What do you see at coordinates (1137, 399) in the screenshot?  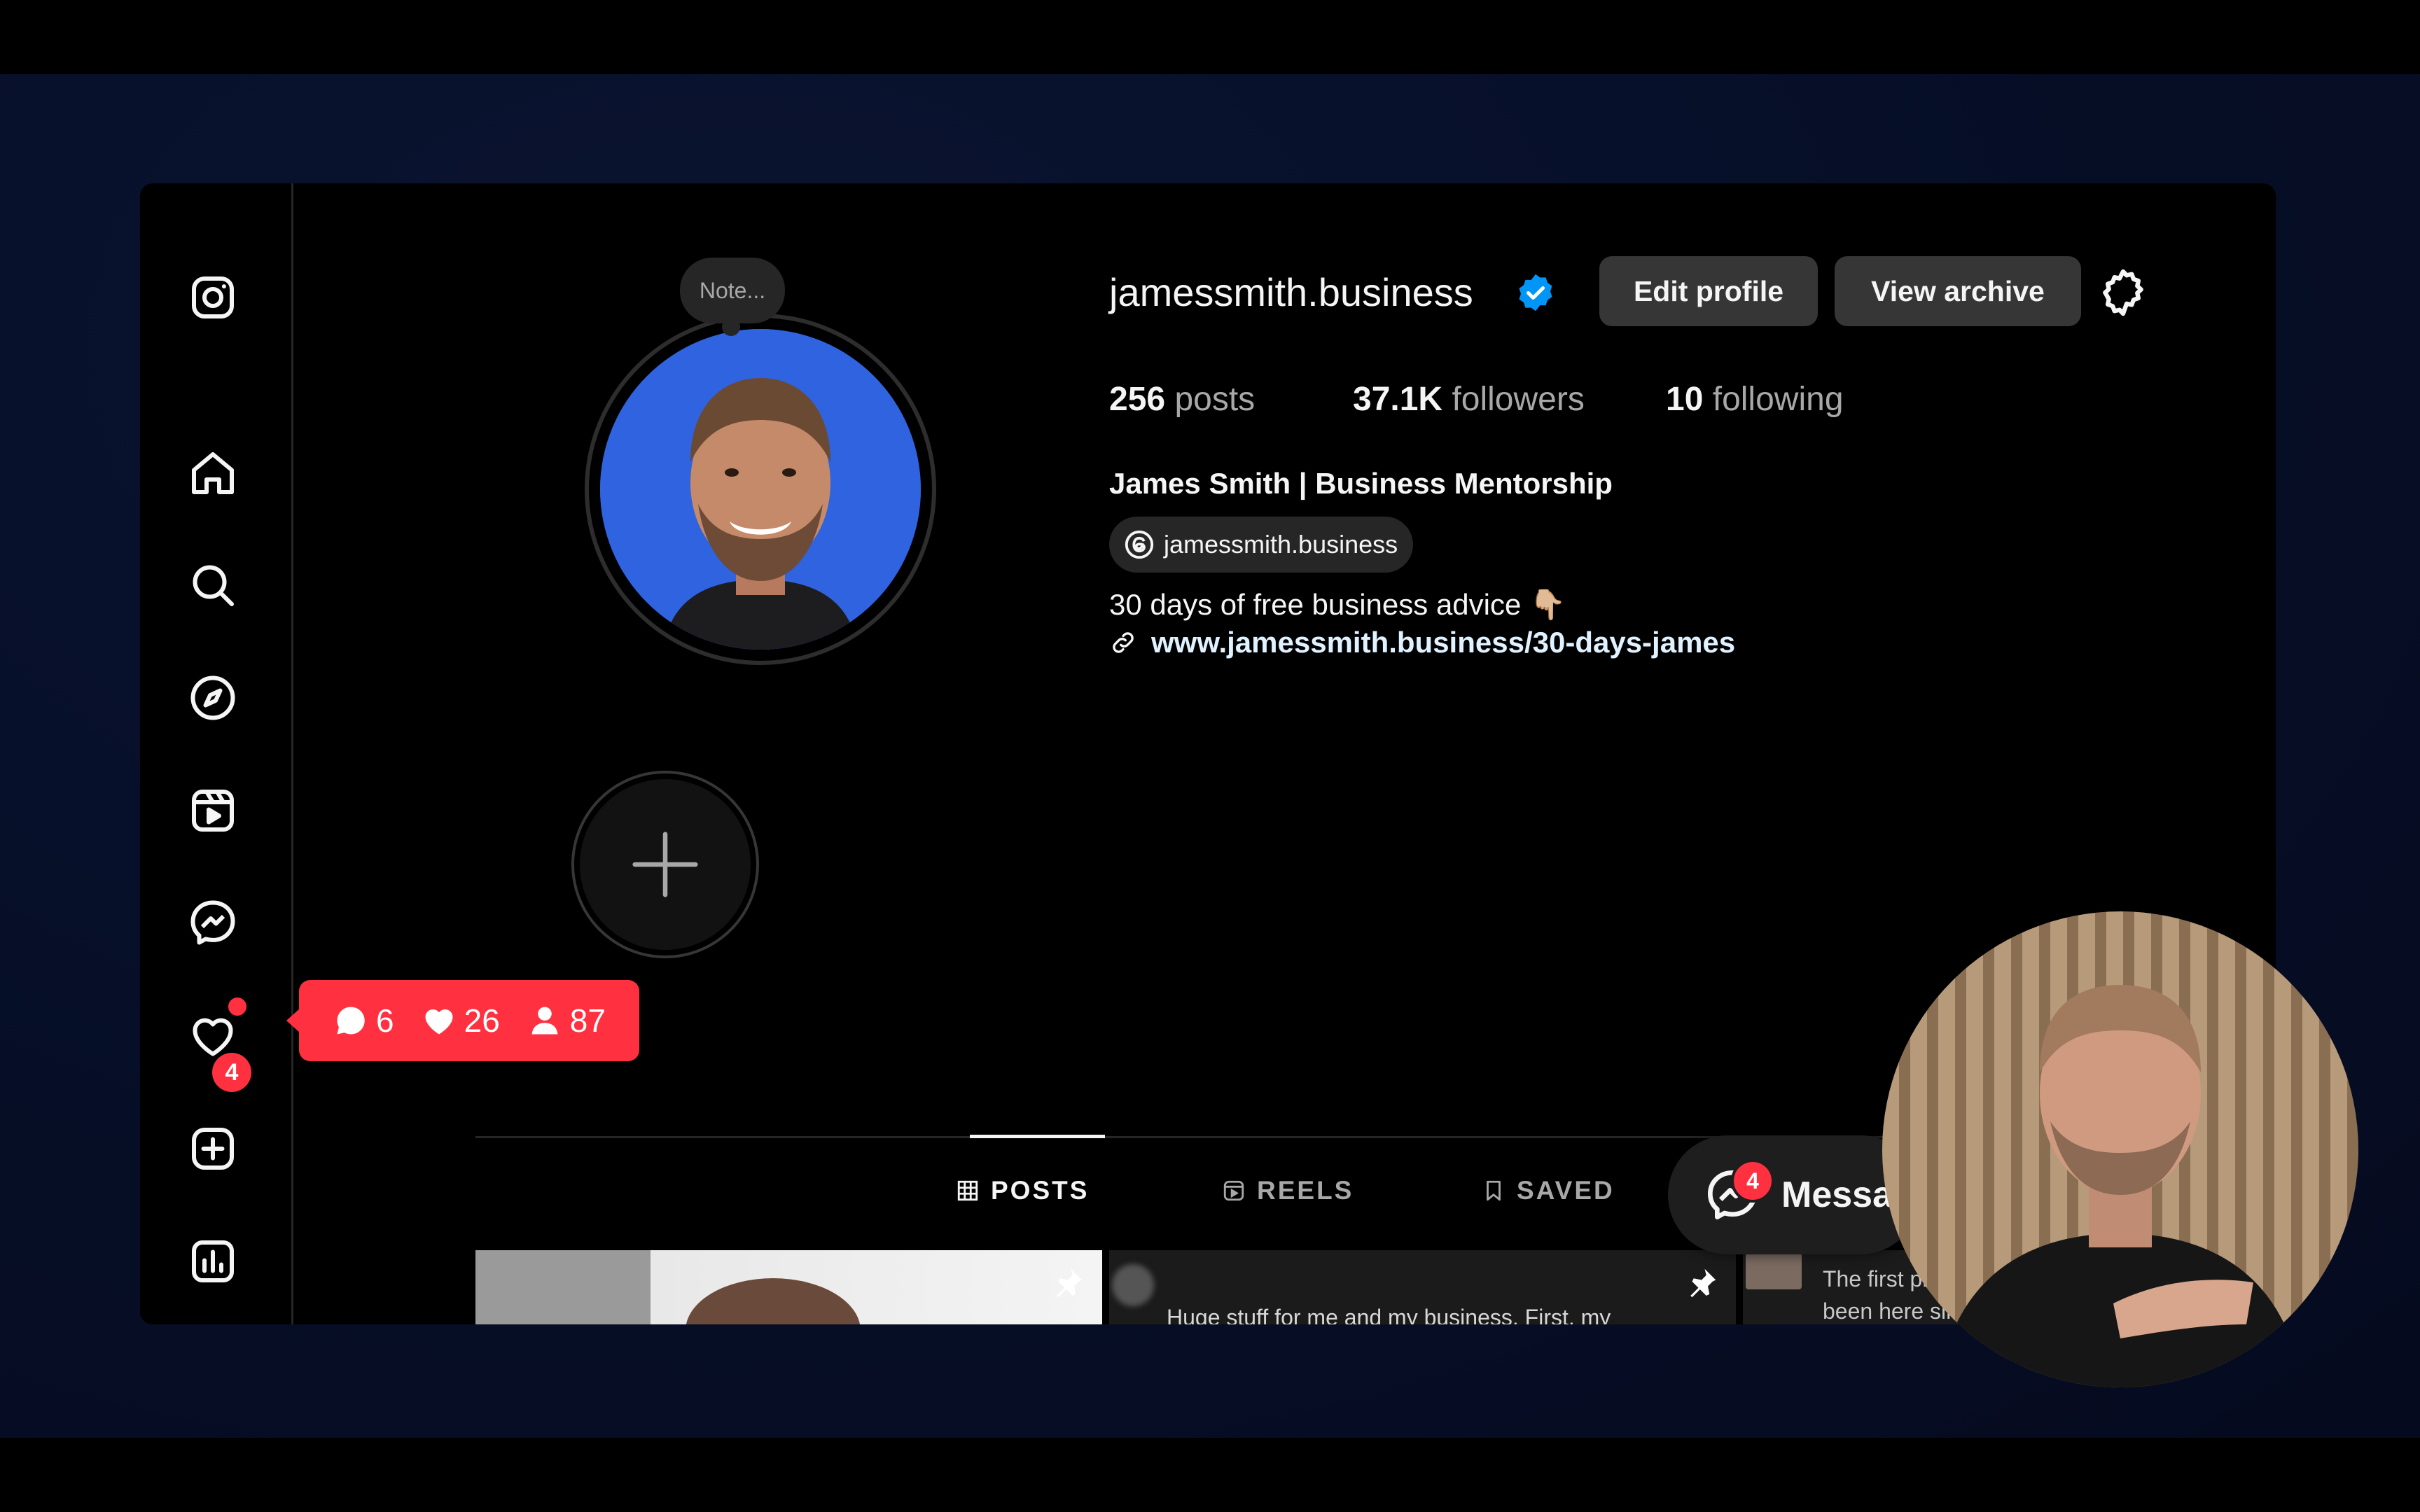 I see `posts-count: 256` at bounding box center [1137, 399].